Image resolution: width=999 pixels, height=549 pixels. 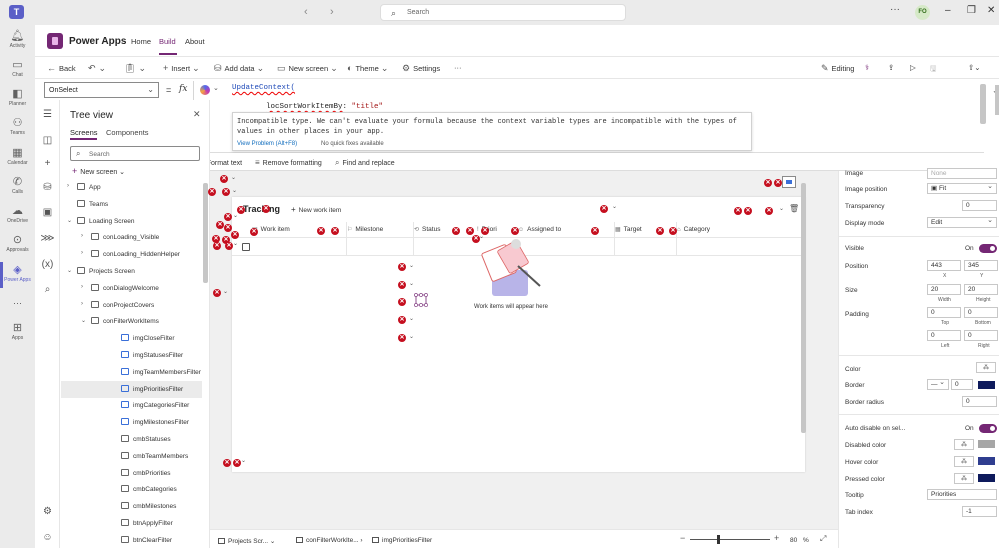 What do you see at coordinates (803, 308) in the screenshot?
I see `canvas-scrollbar` at bounding box center [803, 308].